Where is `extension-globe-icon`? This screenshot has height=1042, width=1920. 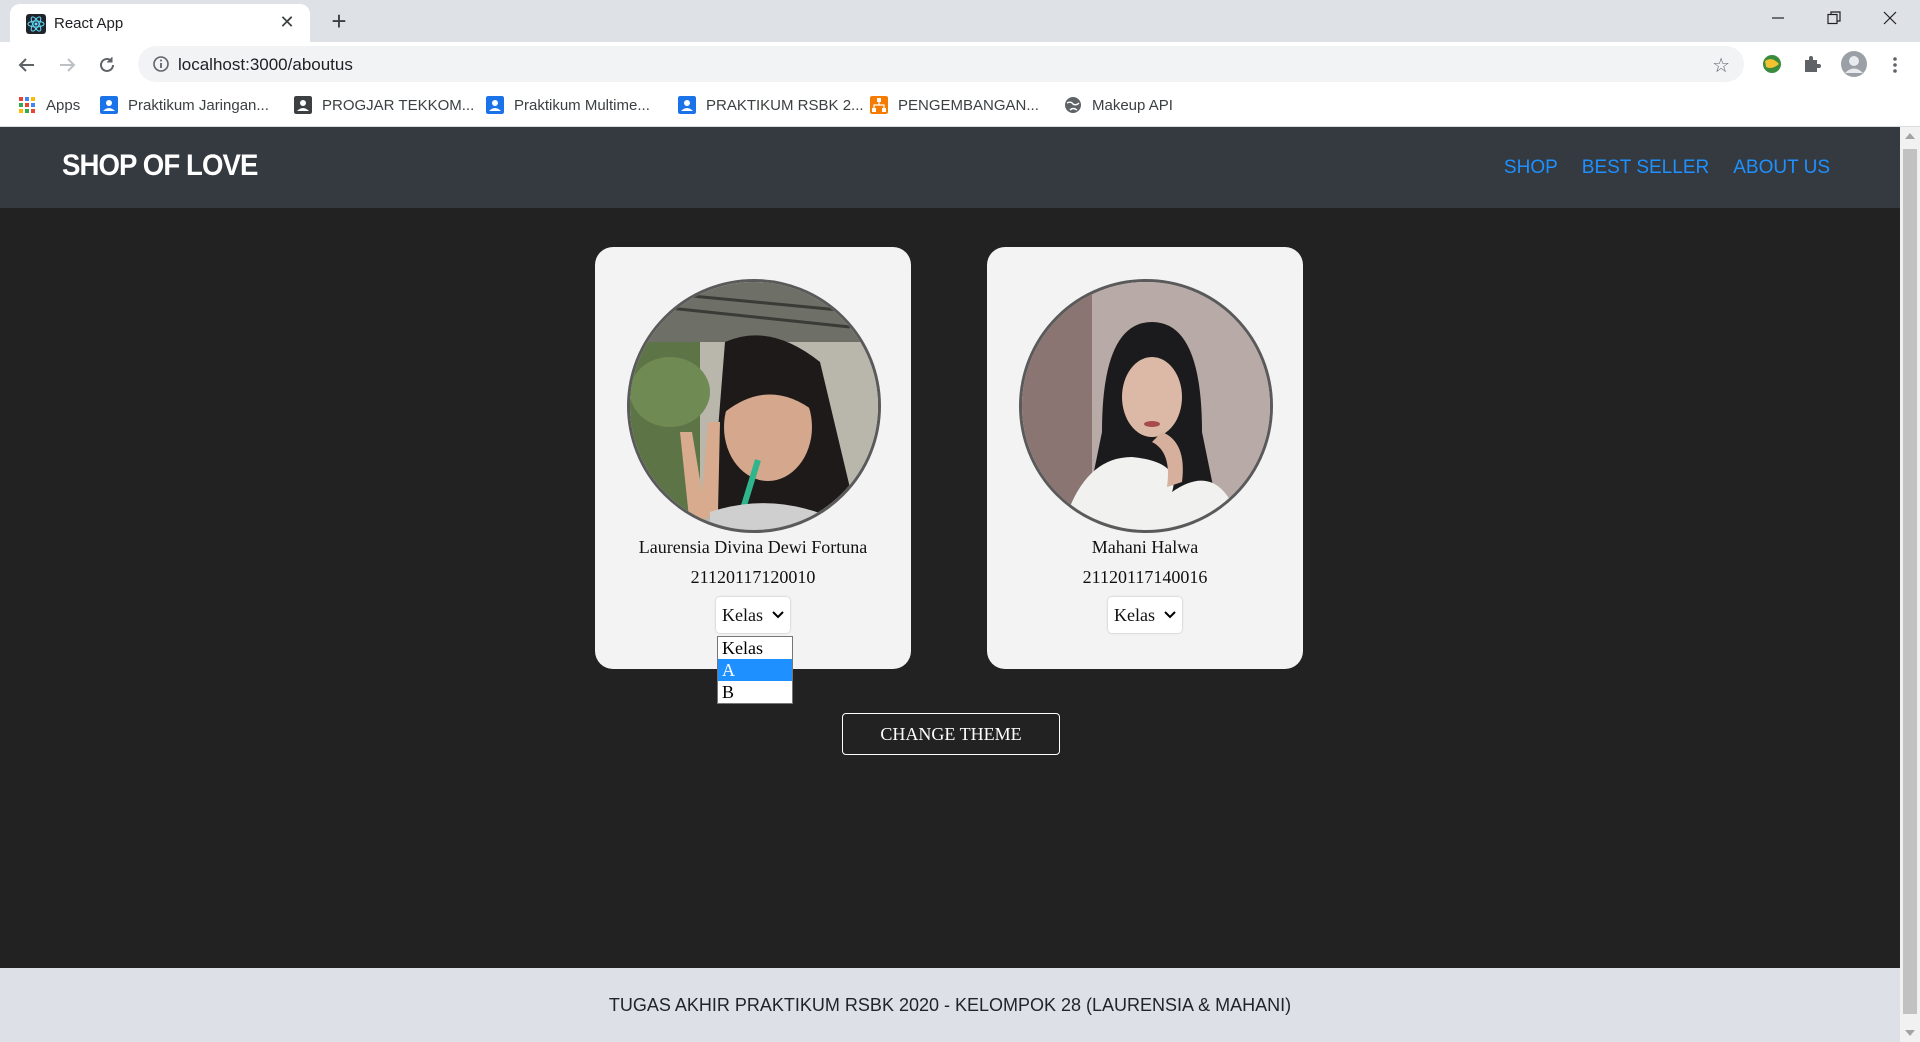 extension-globe-icon is located at coordinates (1772, 64).